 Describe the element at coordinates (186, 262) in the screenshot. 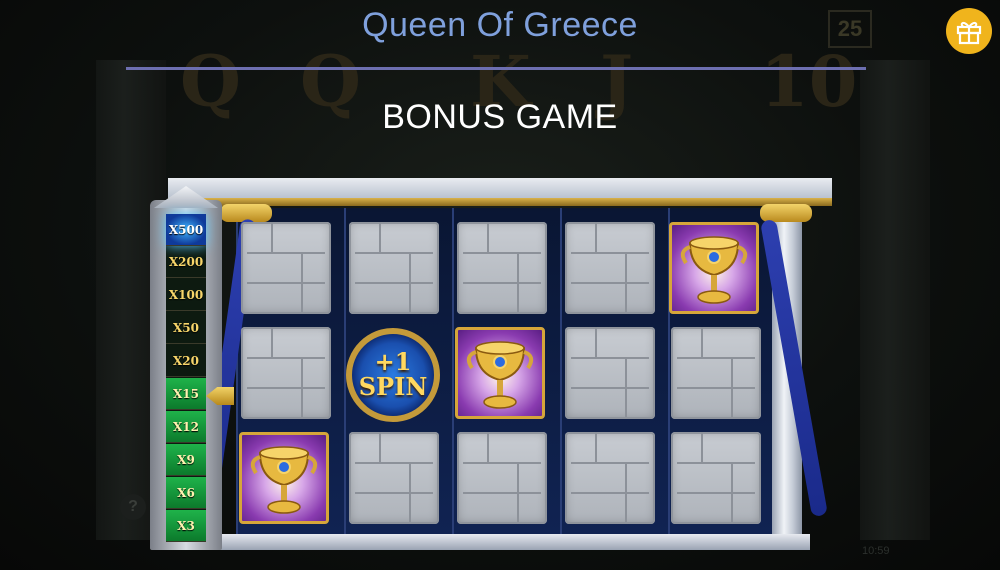

I see `multiplier-level: X200` at that location.